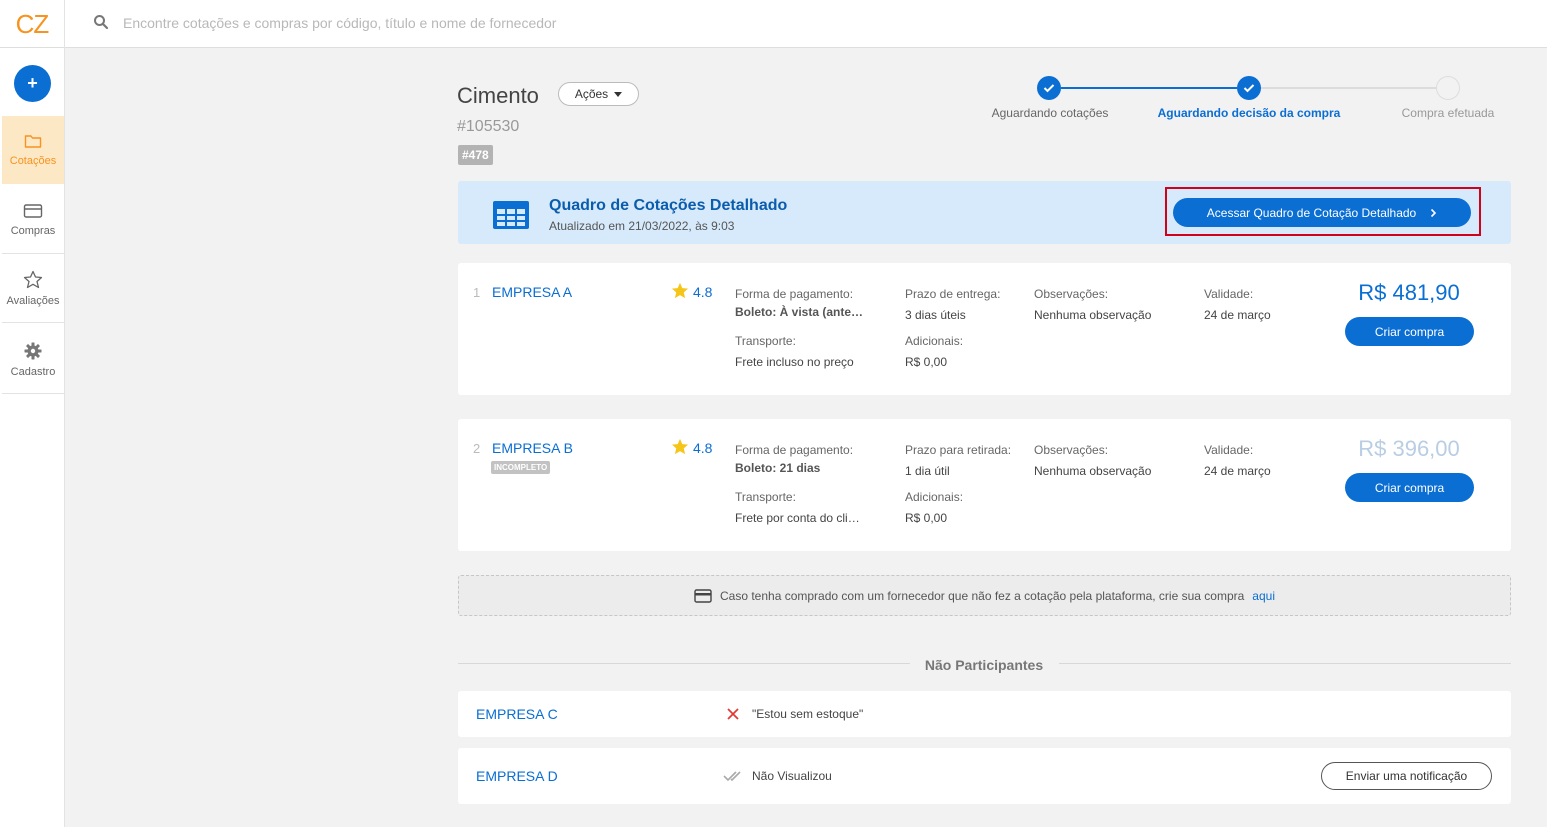 Image resolution: width=1547 pixels, height=827 pixels. Describe the element at coordinates (1263, 596) in the screenshot. I see `notice-link: aqui` at that location.